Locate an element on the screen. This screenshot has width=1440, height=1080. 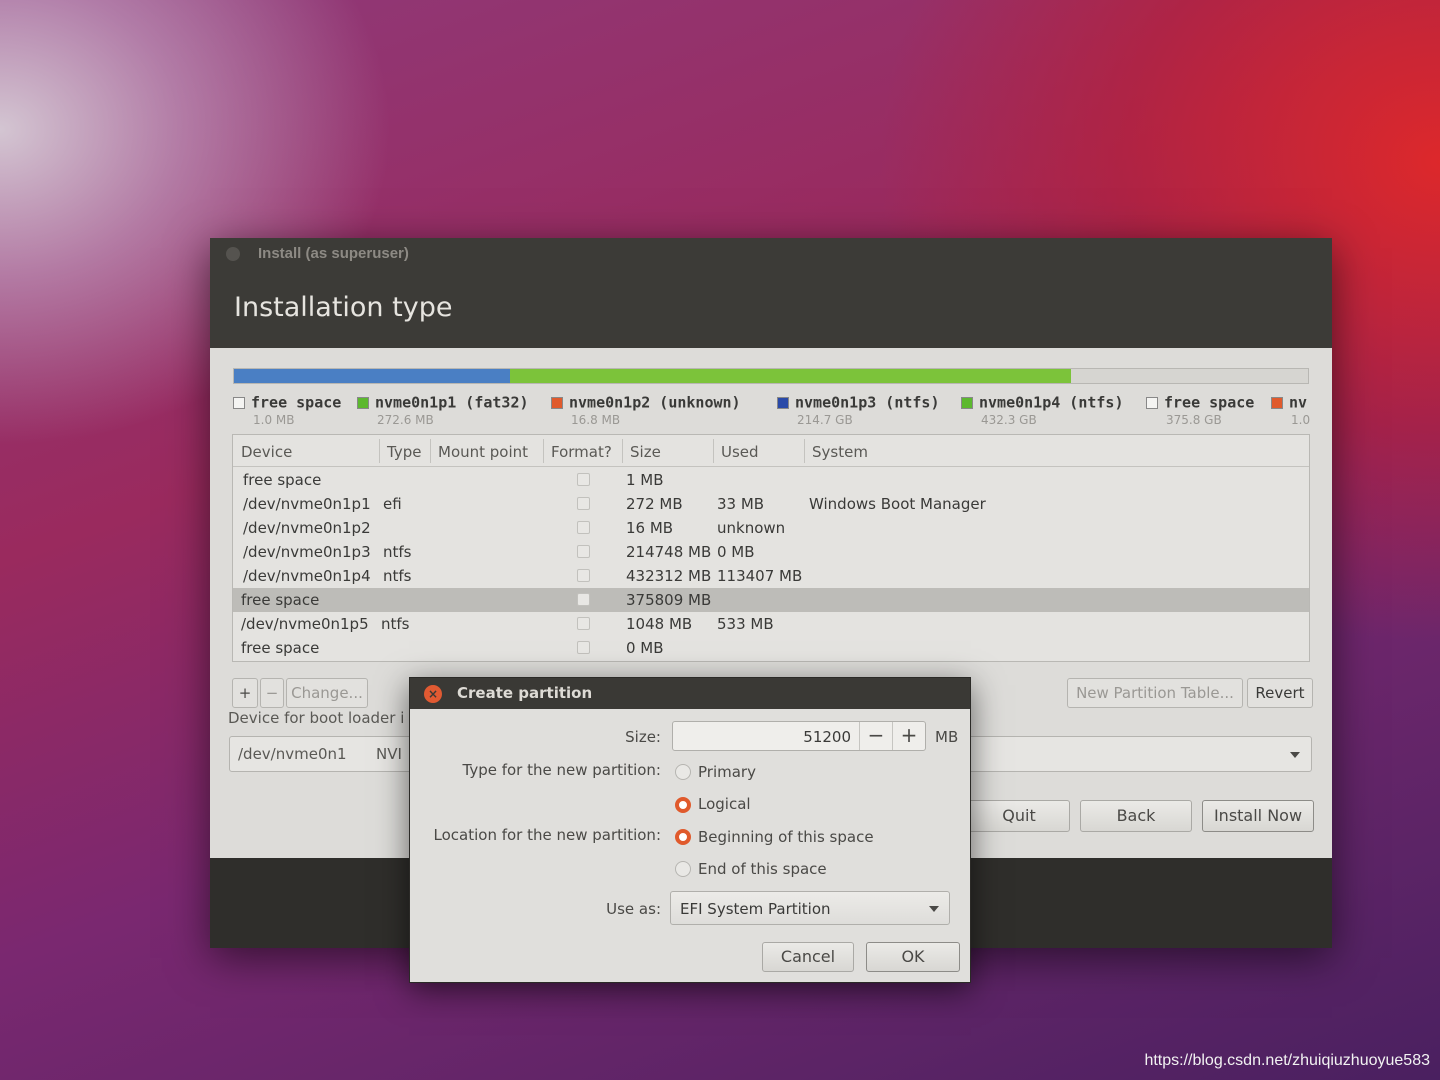
radio-beginning-label: Beginning of this space is located at coordinates (786, 837).